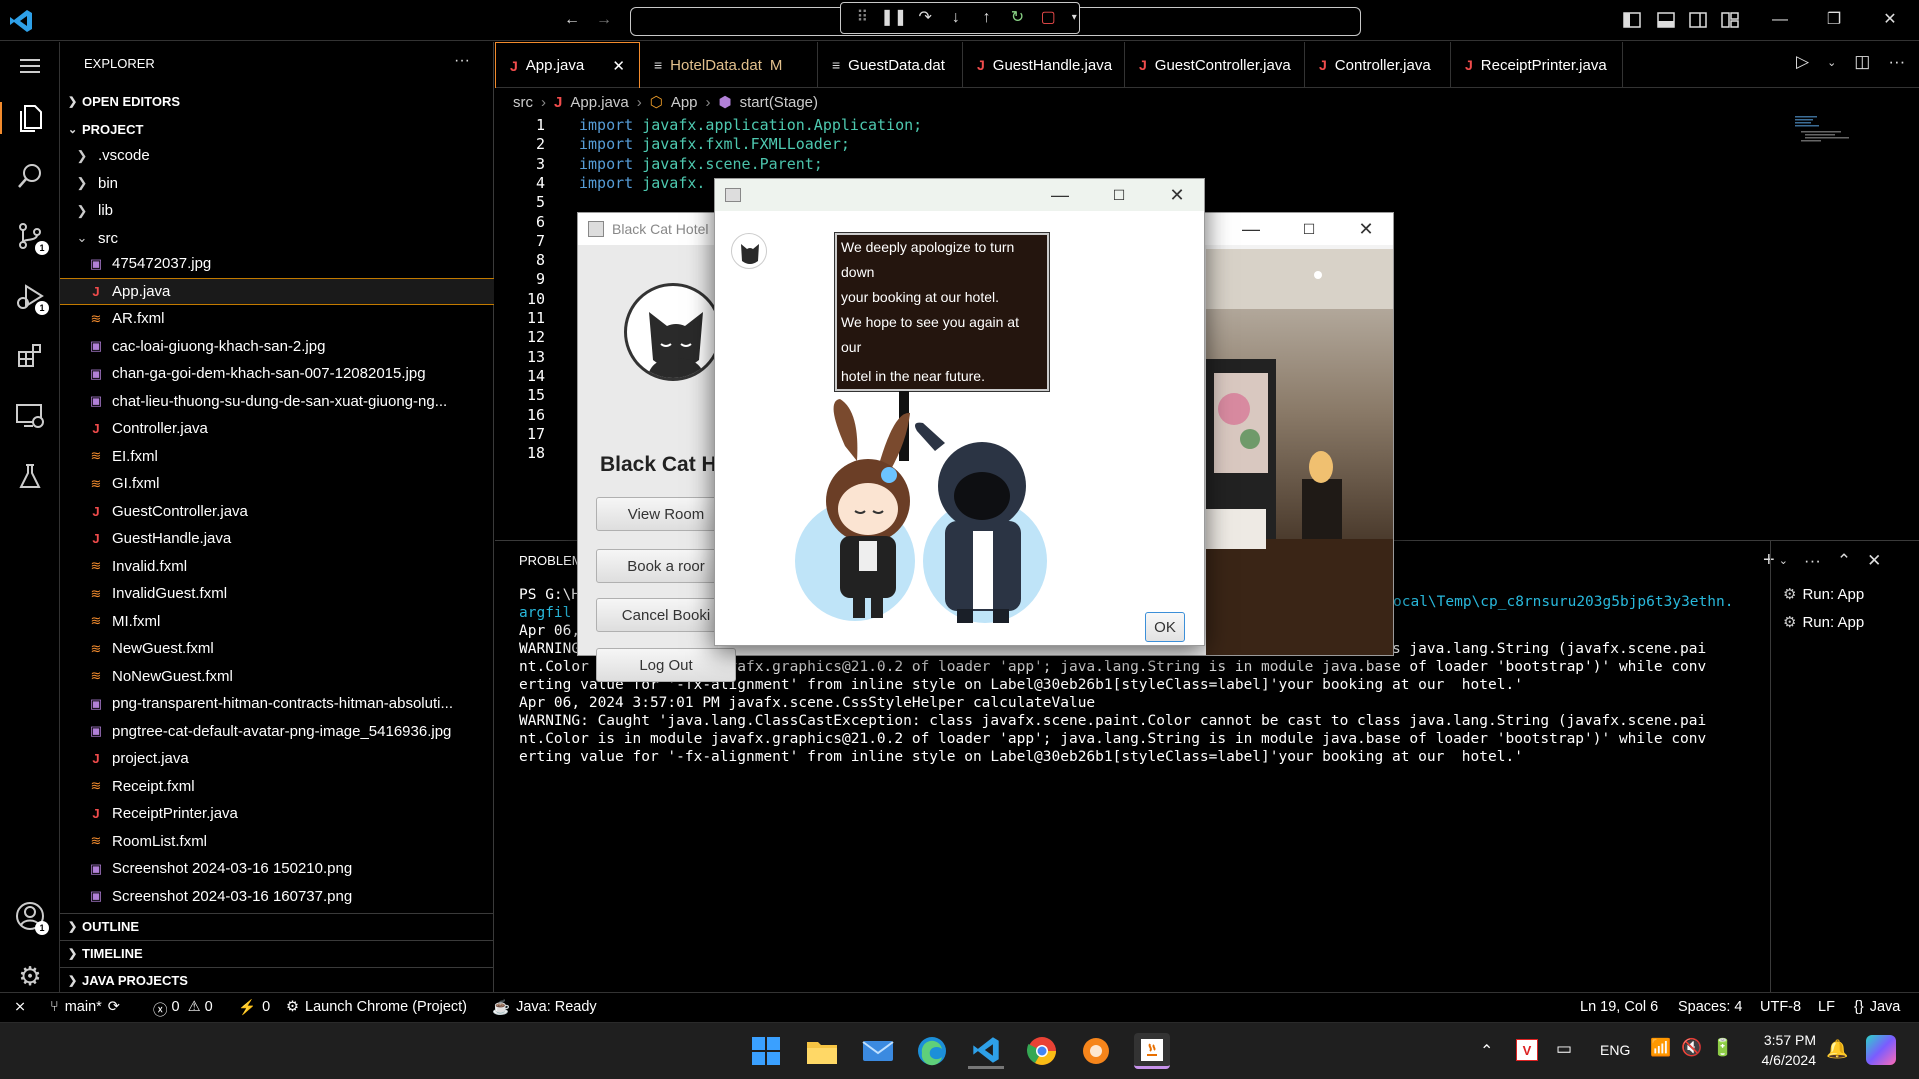  What do you see at coordinates (277, 129) in the screenshot?
I see `project-section: ⌄ PROJECT` at bounding box center [277, 129].